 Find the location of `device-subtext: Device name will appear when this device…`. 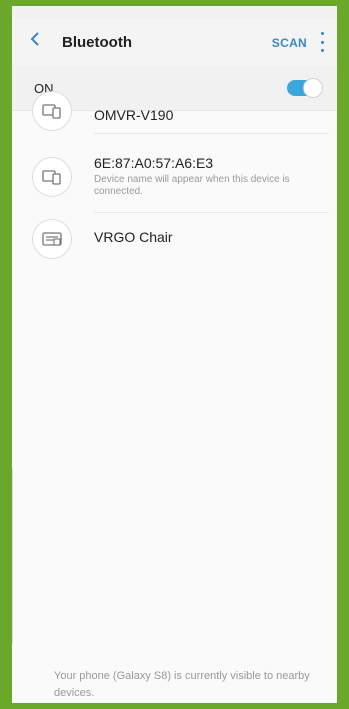

device-subtext: Device name will appear when this device… is located at coordinates (192, 185).